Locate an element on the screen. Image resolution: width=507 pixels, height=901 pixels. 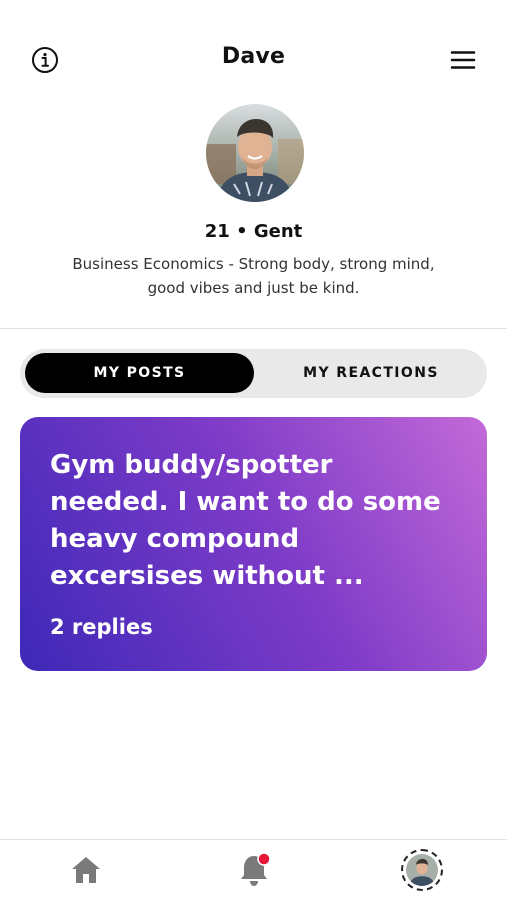
profile-photo is located at coordinates (255, 153).